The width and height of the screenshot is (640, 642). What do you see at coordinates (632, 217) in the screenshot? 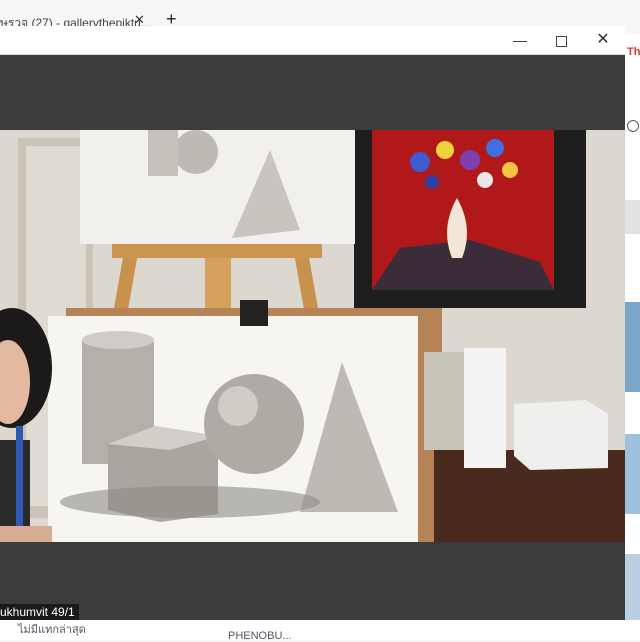
I see `page-banner` at bounding box center [632, 217].